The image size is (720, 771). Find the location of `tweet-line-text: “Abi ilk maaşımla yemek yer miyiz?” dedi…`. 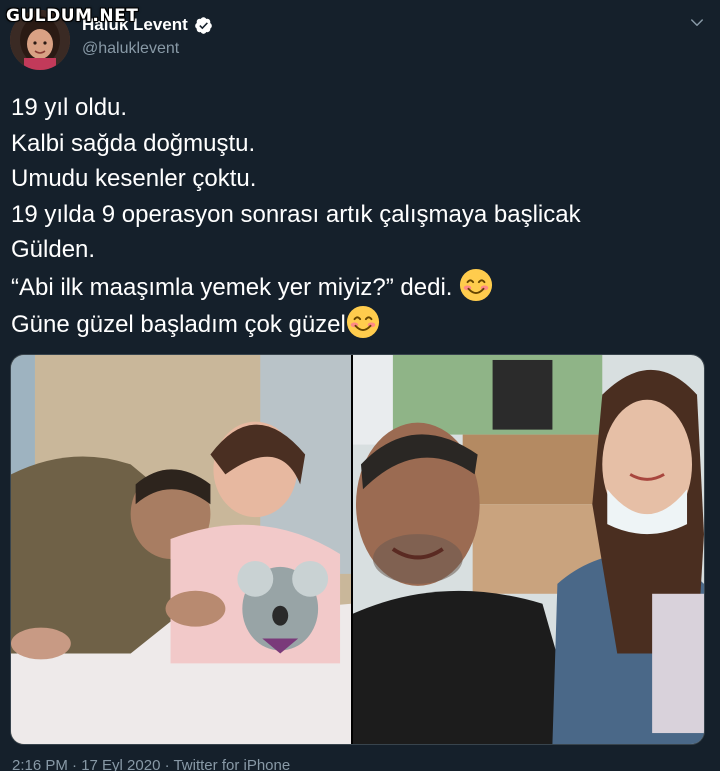

tweet-line-text: “Abi ilk maaşımla yemek yer miyiz?” dedi… is located at coordinates (235, 287).